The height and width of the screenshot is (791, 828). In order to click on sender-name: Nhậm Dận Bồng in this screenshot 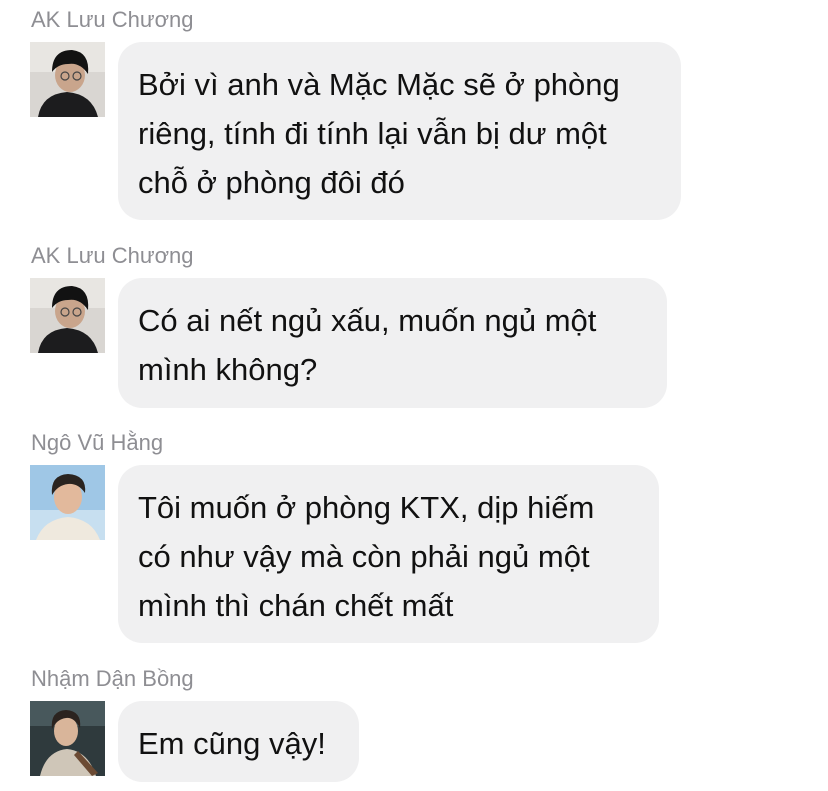, I will do `click(112, 678)`.